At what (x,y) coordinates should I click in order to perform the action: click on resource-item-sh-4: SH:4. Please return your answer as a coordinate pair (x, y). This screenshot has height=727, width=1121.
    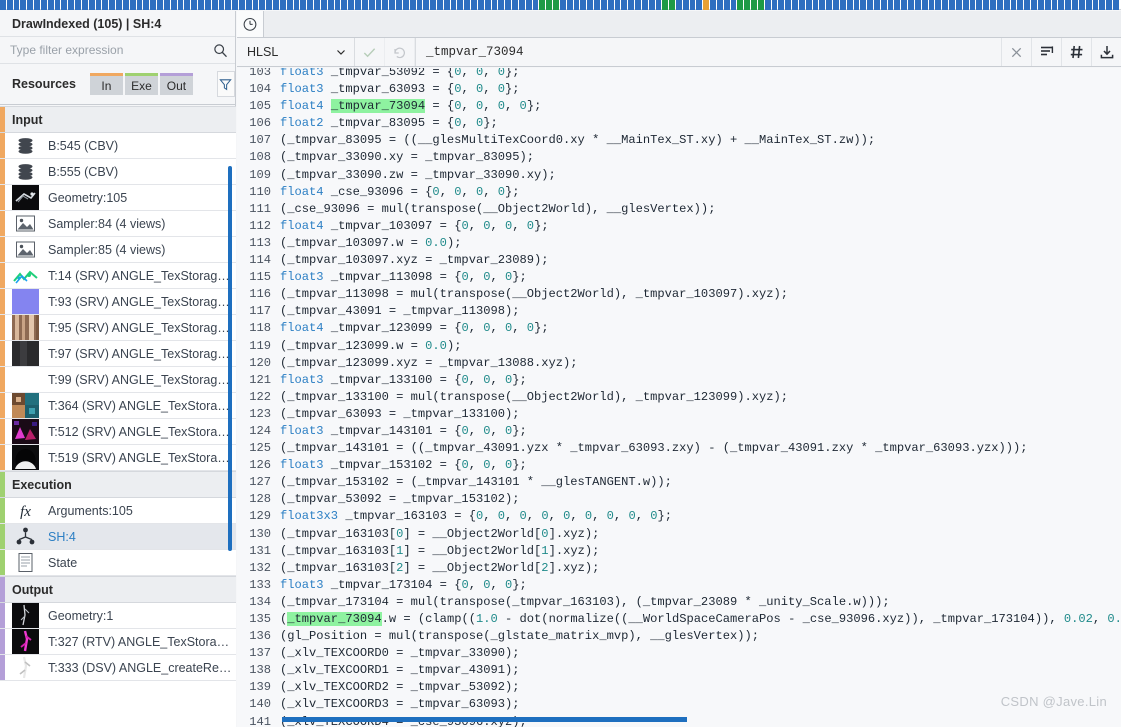
    Looking at the image, I should click on (118, 537).